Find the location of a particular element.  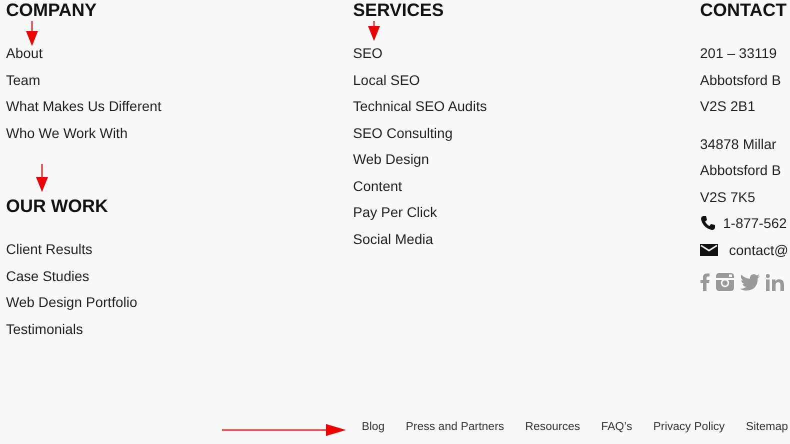

bird-icon is located at coordinates (750, 282).